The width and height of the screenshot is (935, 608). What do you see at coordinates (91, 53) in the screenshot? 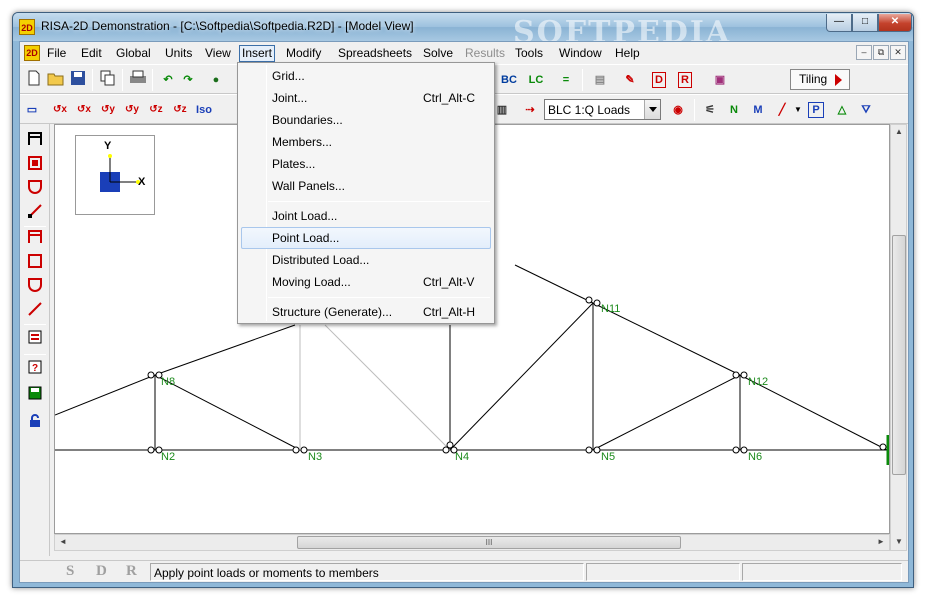
I see `menu-edit: Edit` at bounding box center [91, 53].